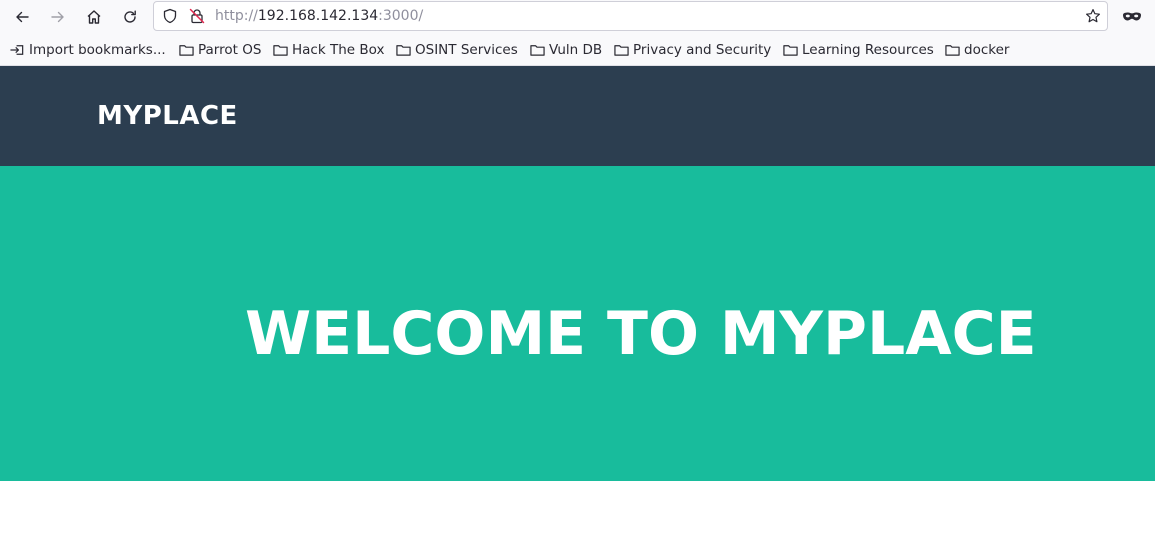 The image size is (1155, 549). I want to click on star-icon, so click(1093, 16).